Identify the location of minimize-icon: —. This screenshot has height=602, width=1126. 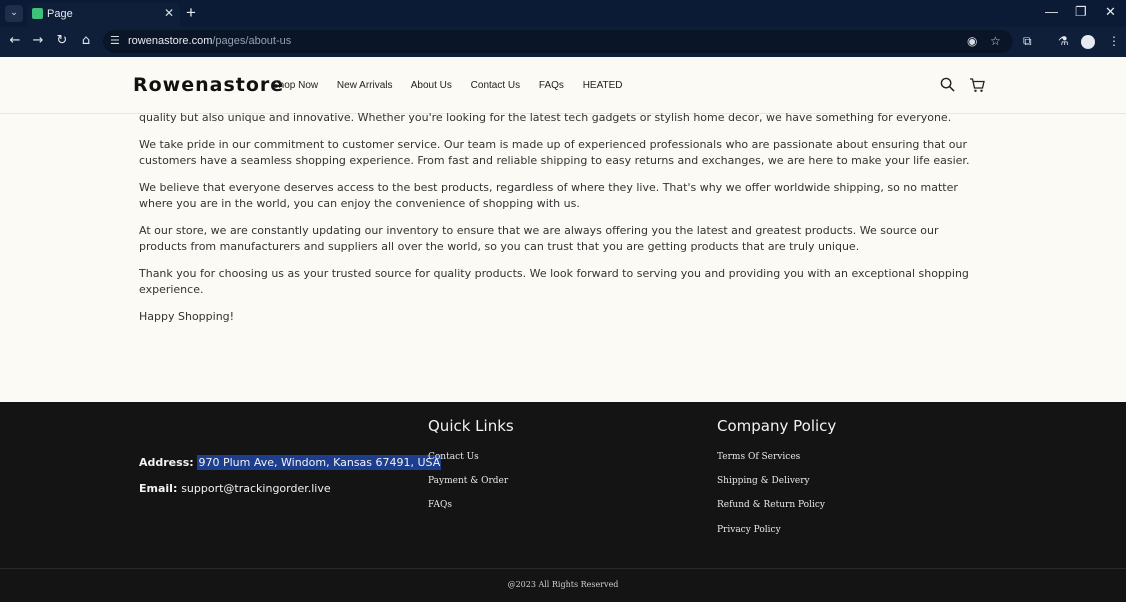
(1051, 11).